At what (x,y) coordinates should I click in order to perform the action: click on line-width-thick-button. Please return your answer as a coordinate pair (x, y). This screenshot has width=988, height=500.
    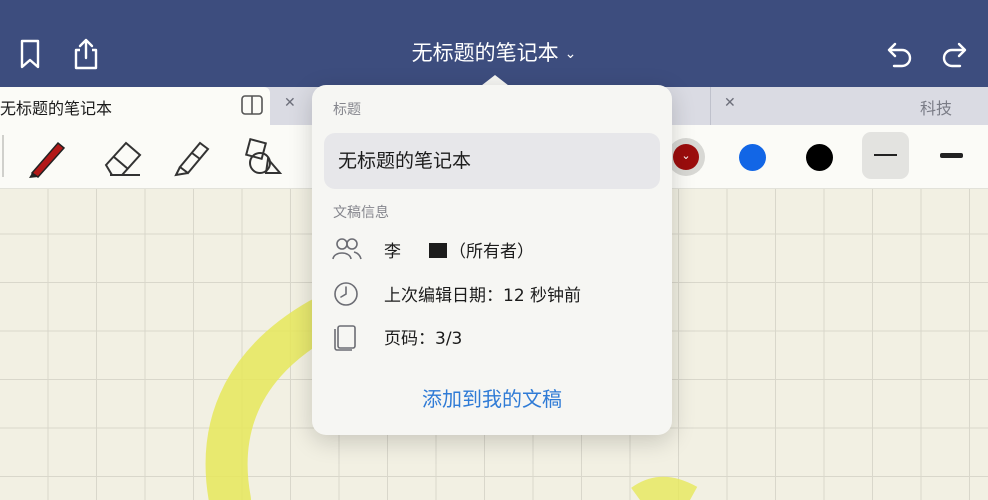
    Looking at the image, I should click on (951, 155).